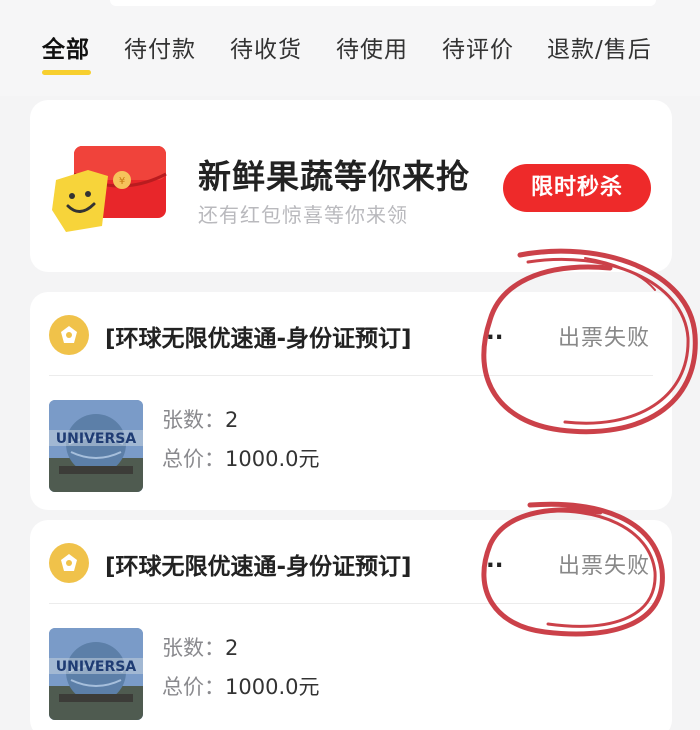  What do you see at coordinates (372, 47) in the screenshot?
I see `tab-pending-use: 待使用` at bounding box center [372, 47].